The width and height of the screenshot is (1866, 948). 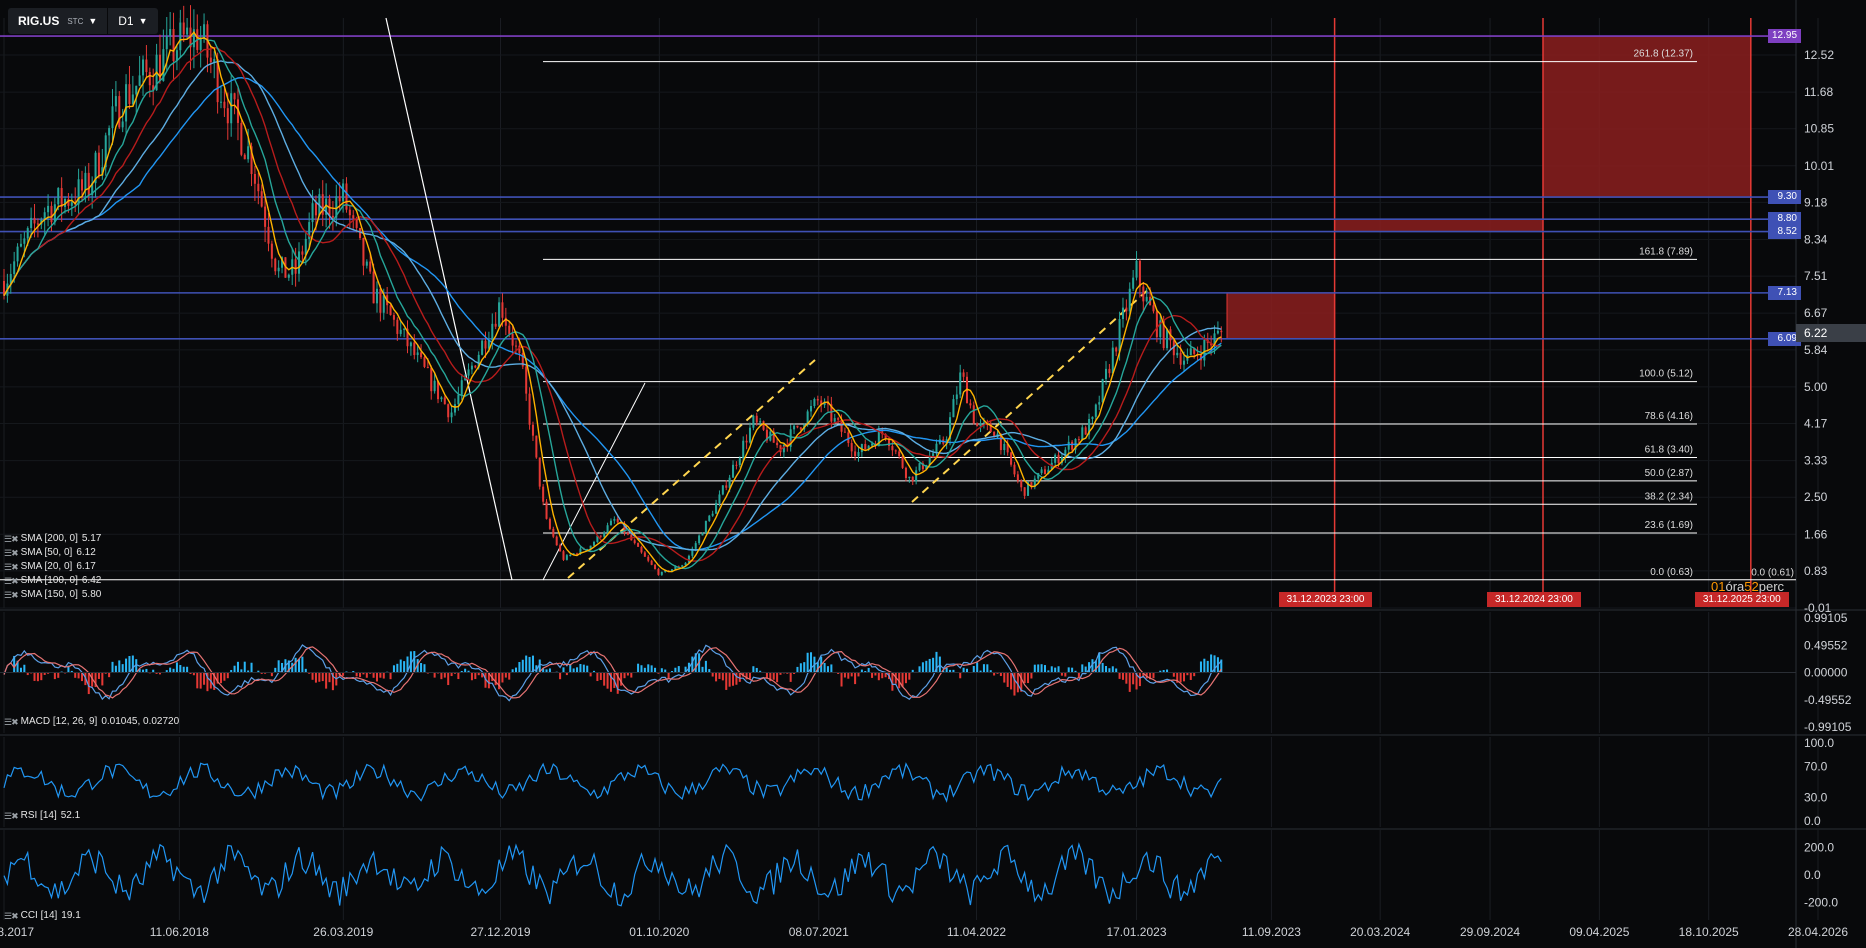 I want to click on support-trend-line, so click(x=1031, y=395).